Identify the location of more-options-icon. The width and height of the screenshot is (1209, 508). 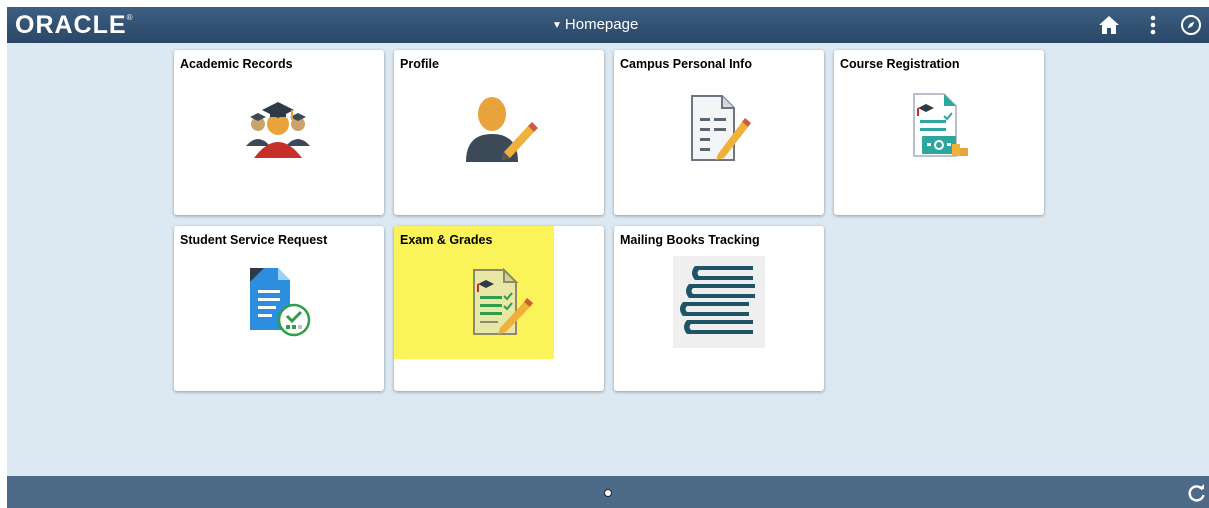
(1153, 25).